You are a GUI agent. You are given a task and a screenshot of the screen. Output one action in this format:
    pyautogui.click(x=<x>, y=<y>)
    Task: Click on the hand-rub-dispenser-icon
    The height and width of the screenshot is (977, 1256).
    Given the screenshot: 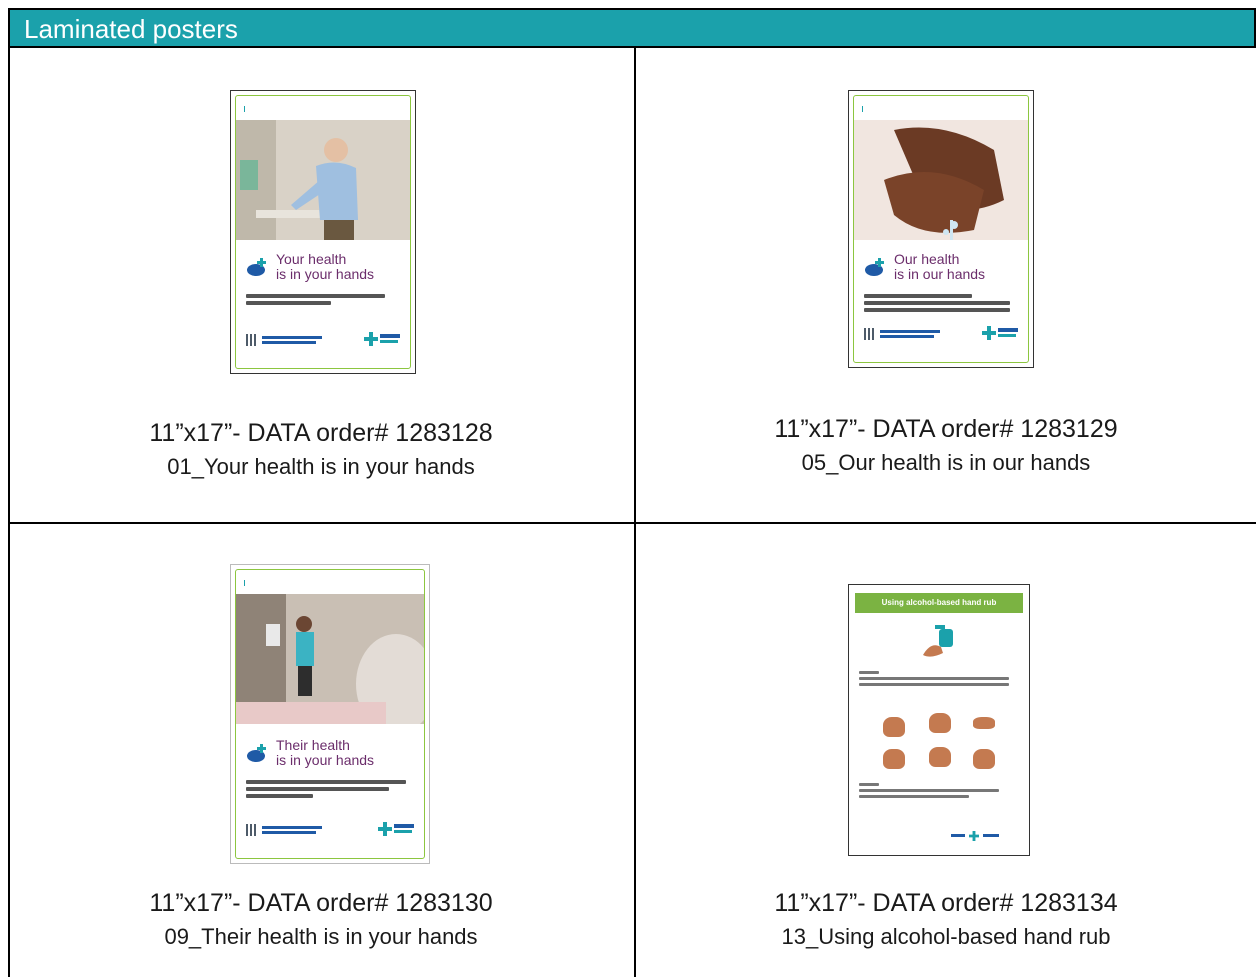 What is the action you would take?
    pyautogui.click(x=938, y=641)
    